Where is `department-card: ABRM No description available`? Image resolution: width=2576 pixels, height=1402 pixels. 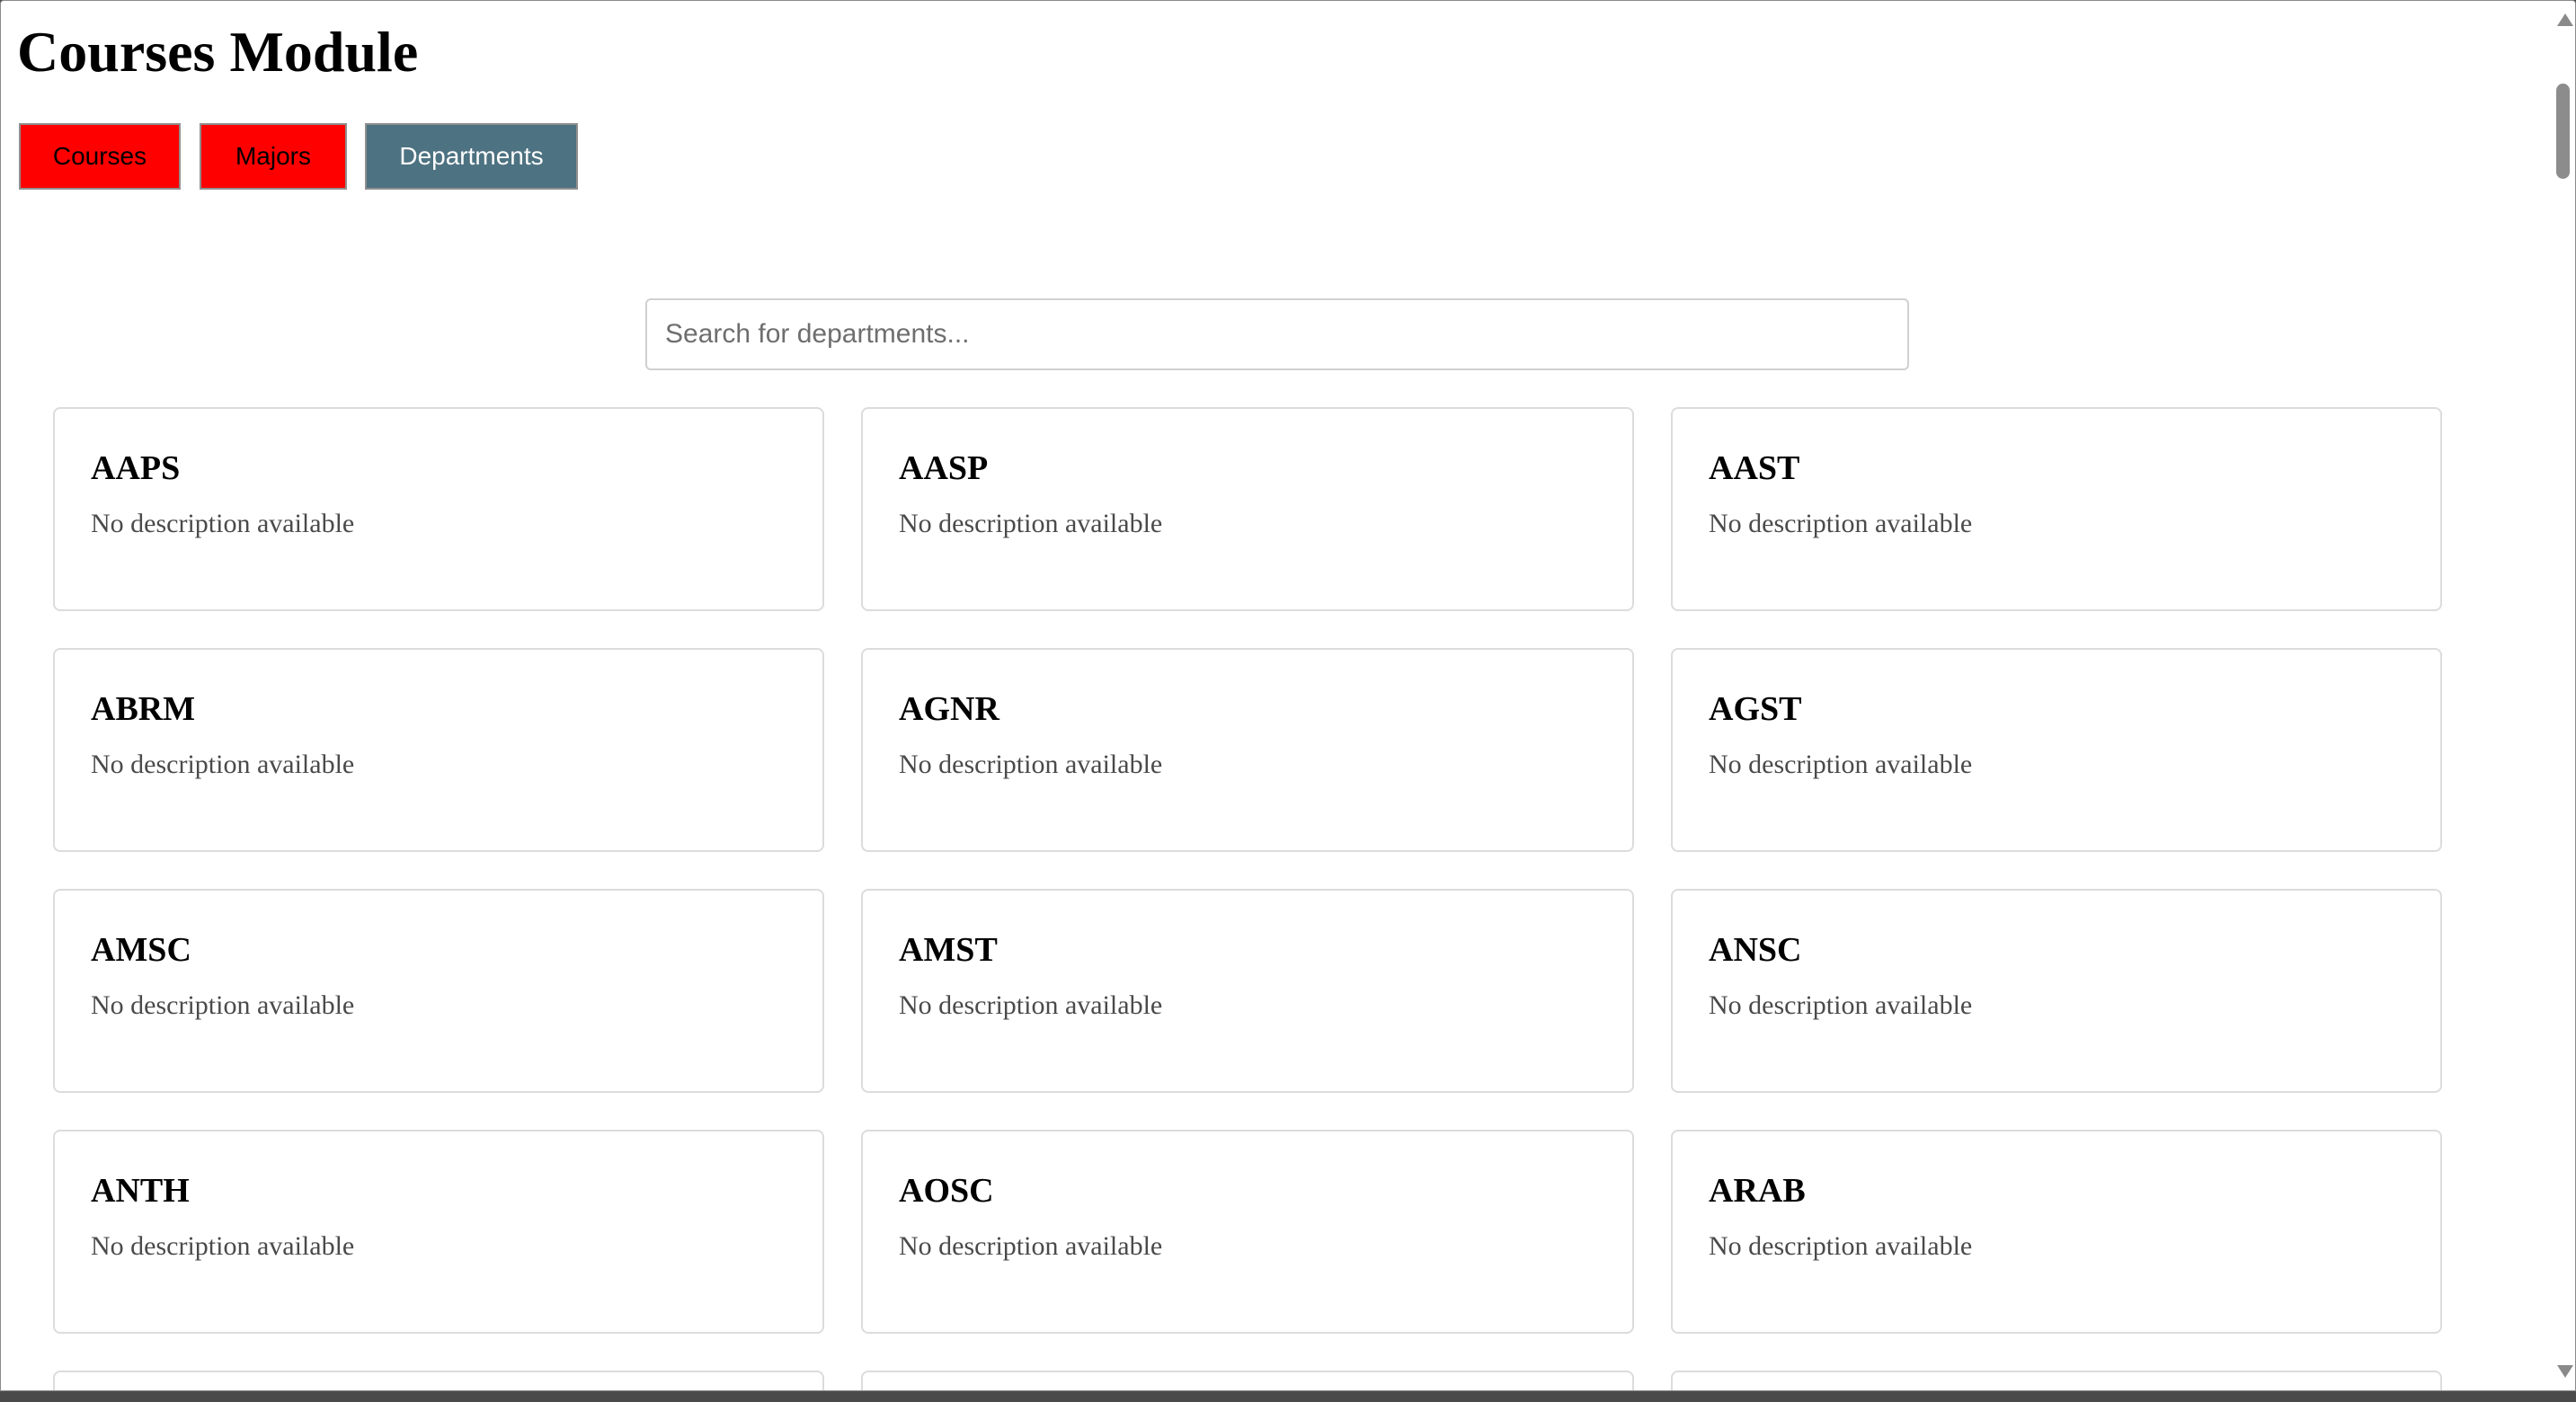 department-card: ABRM No description available is located at coordinates (438, 750).